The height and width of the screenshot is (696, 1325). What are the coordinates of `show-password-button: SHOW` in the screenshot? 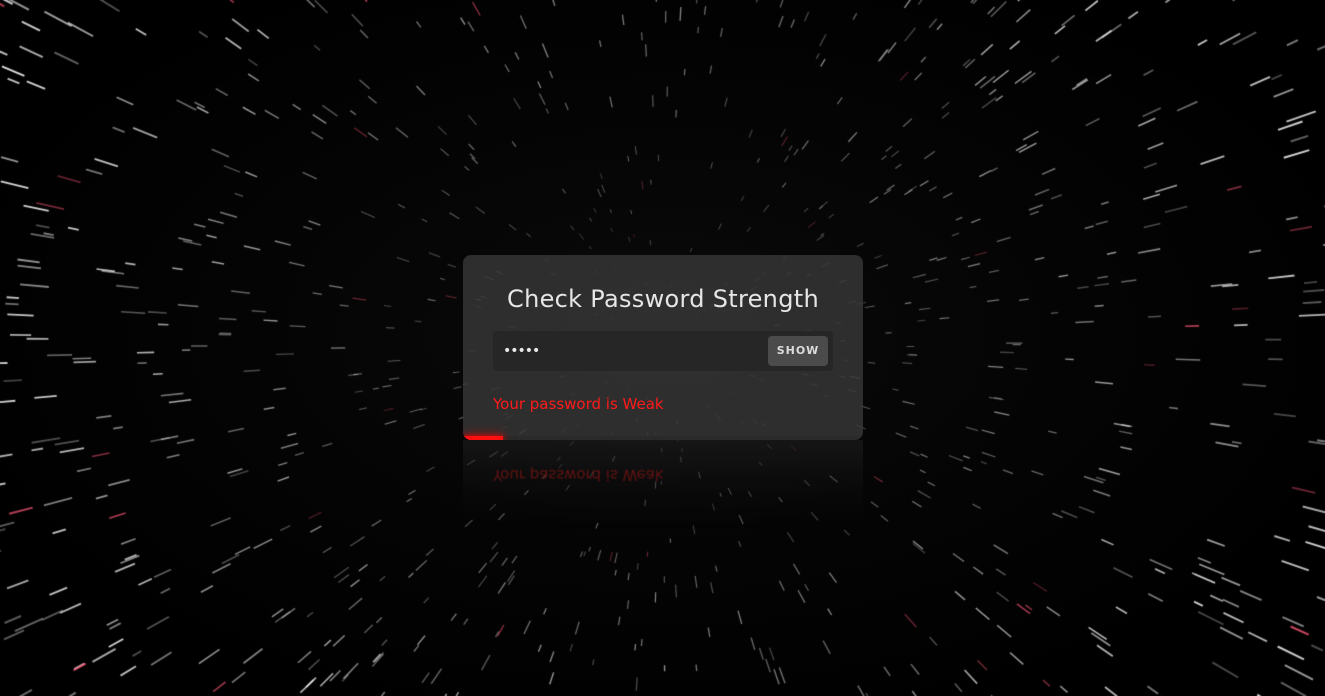 It's located at (798, 351).